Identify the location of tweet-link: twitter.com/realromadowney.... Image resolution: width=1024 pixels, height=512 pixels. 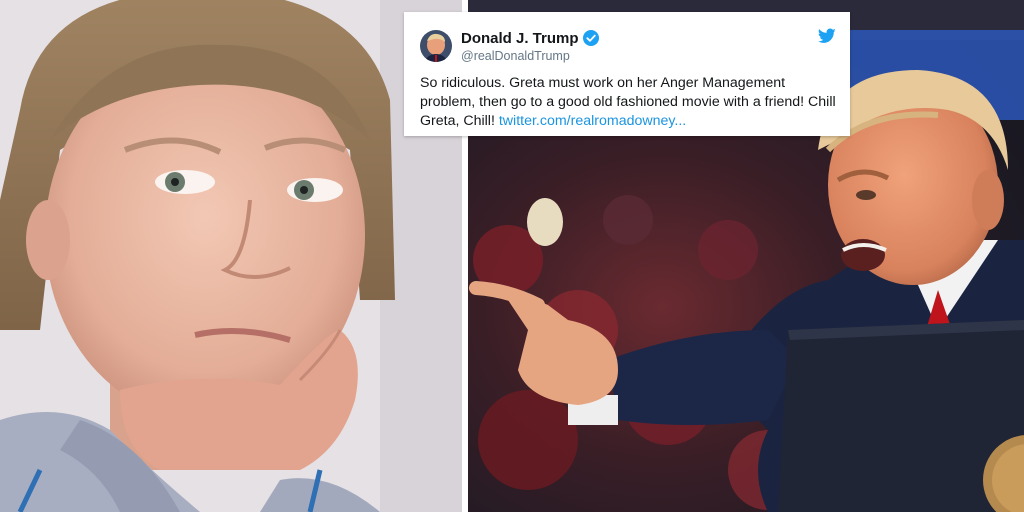
(592, 121).